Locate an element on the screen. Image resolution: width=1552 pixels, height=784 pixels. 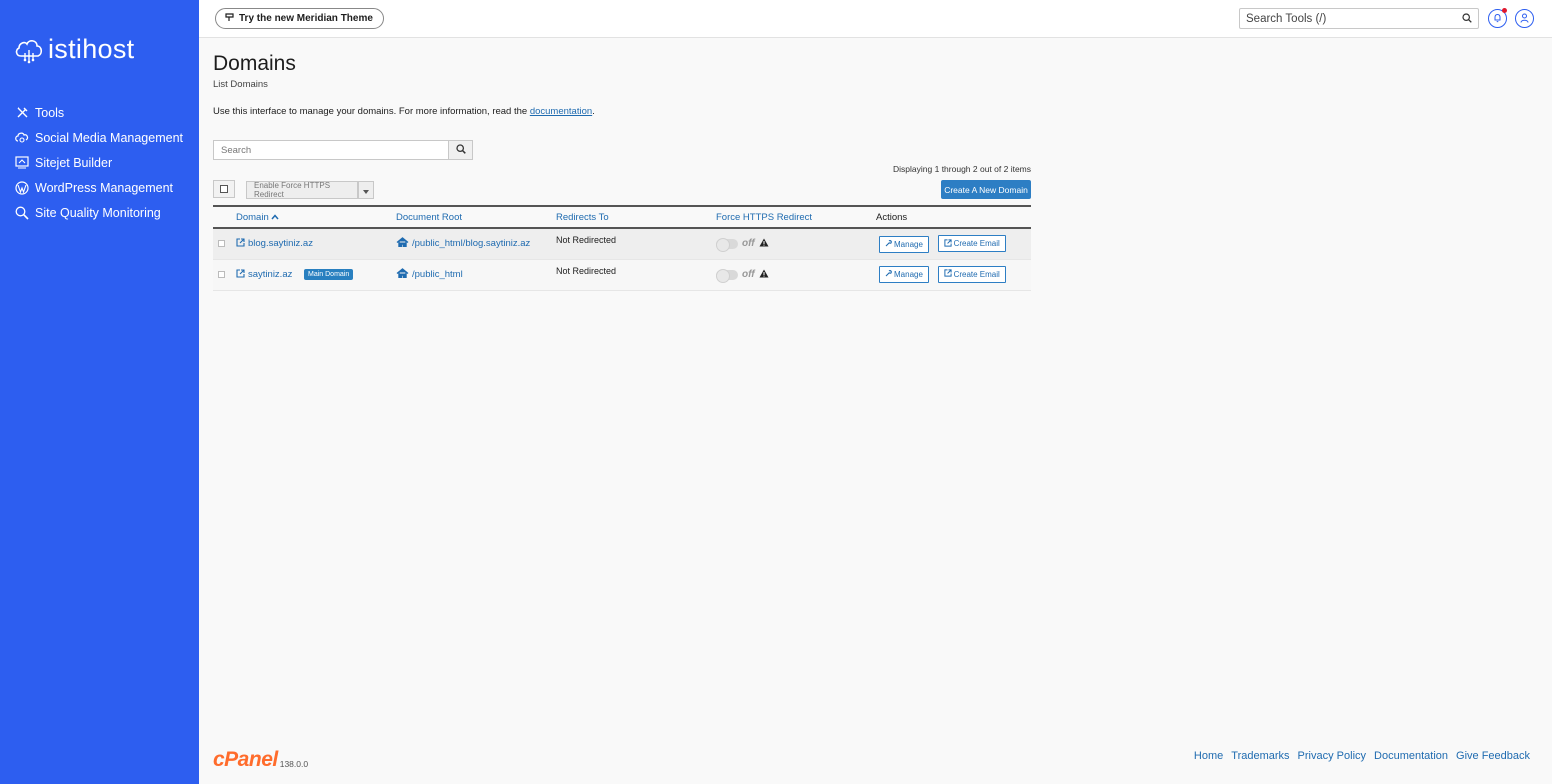
cpanel-logo: cPanel 138.0.0 is located at coordinates (260, 759).